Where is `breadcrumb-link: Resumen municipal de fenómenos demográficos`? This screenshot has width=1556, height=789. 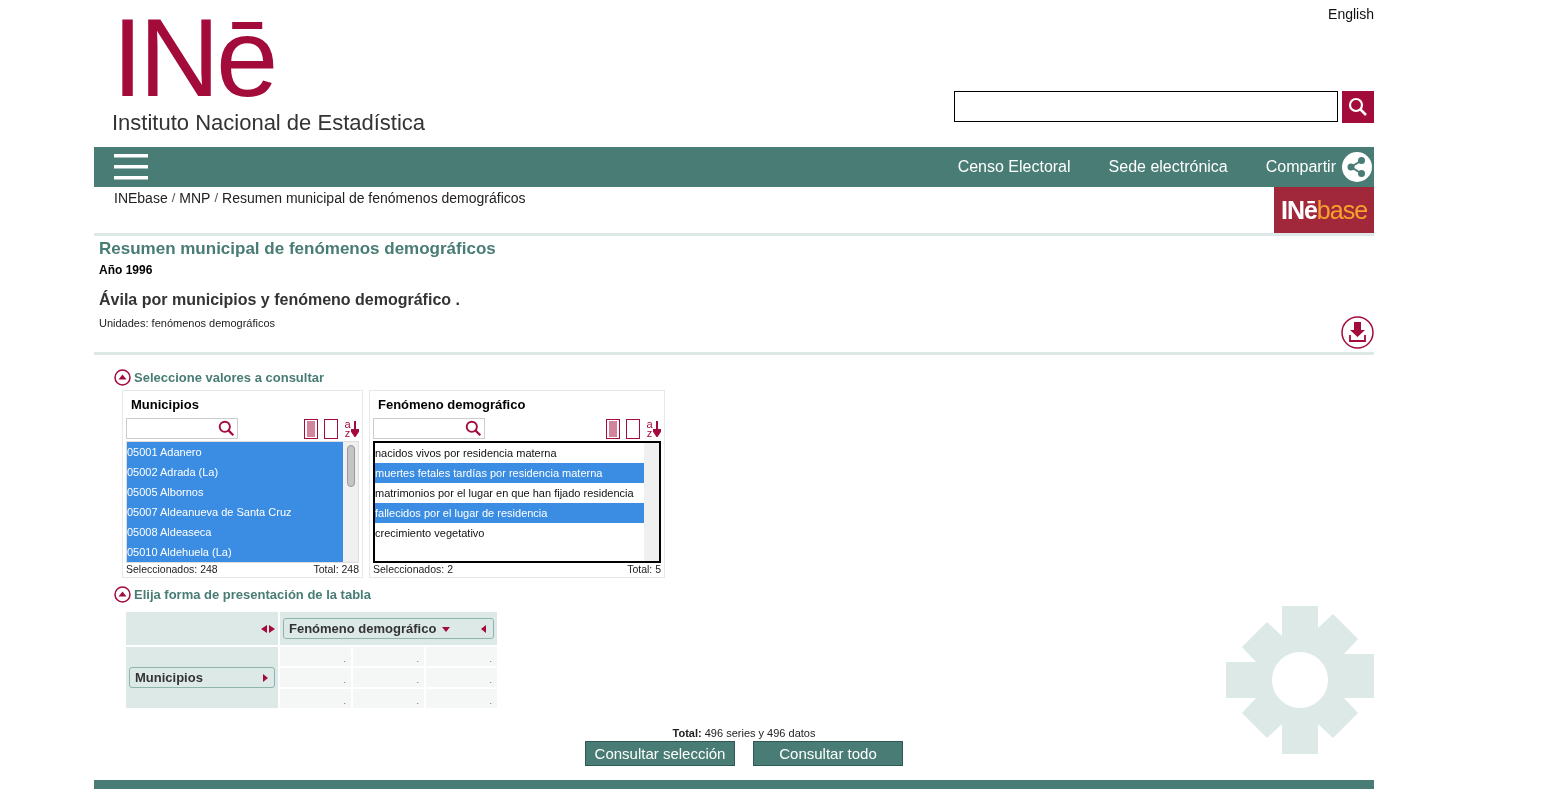
breadcrumb-link: Resumen municipal de fenómenos demográficos is located at coordinates (374, 198).